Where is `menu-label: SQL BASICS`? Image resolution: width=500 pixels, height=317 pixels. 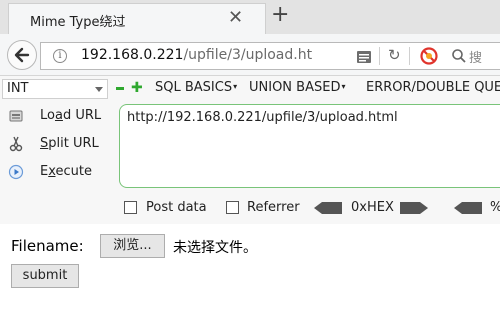
menu-label: SQL BASICS is located at coordinates (194, 87).